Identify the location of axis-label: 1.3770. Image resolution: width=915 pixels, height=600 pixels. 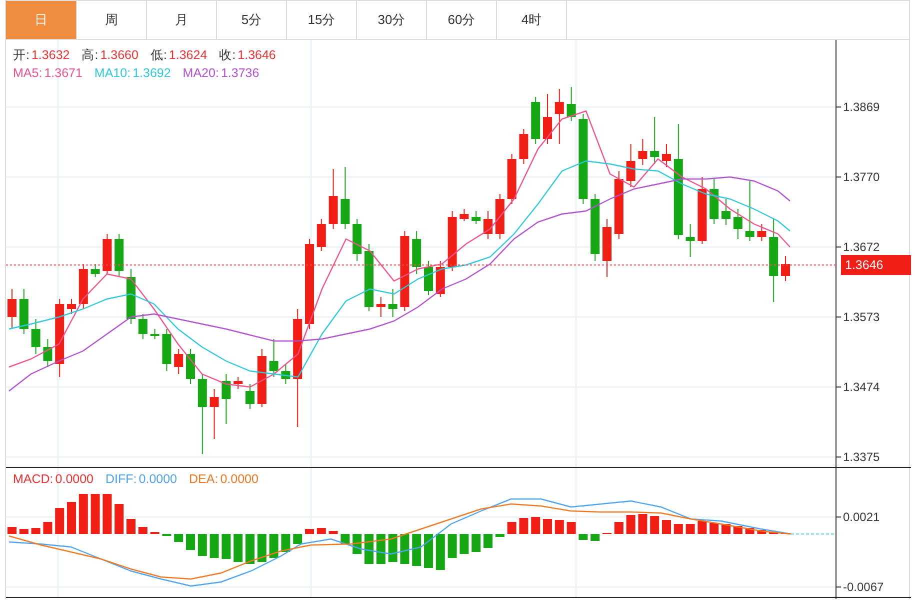
(861, 177).